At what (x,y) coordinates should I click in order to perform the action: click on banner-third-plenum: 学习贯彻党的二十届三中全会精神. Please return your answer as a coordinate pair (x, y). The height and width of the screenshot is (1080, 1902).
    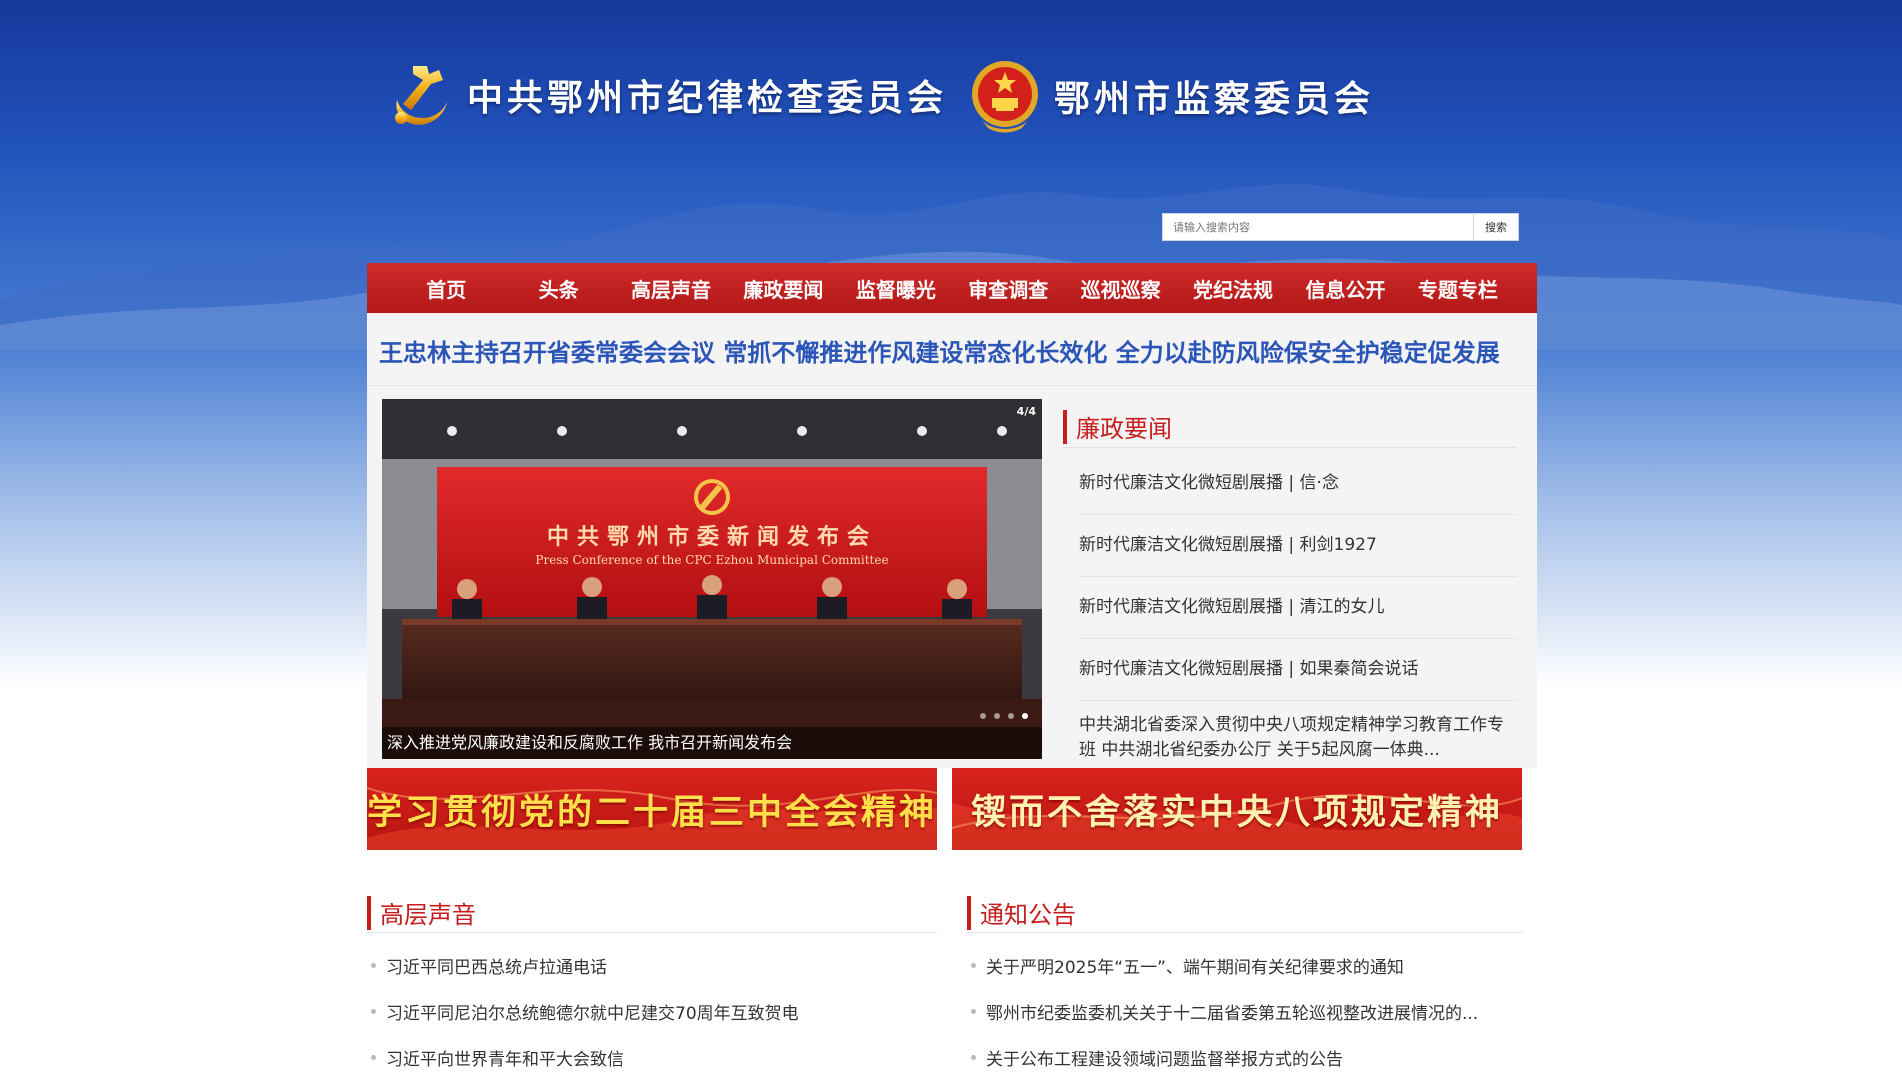
    Looking at the image, I should click on (652, 809).